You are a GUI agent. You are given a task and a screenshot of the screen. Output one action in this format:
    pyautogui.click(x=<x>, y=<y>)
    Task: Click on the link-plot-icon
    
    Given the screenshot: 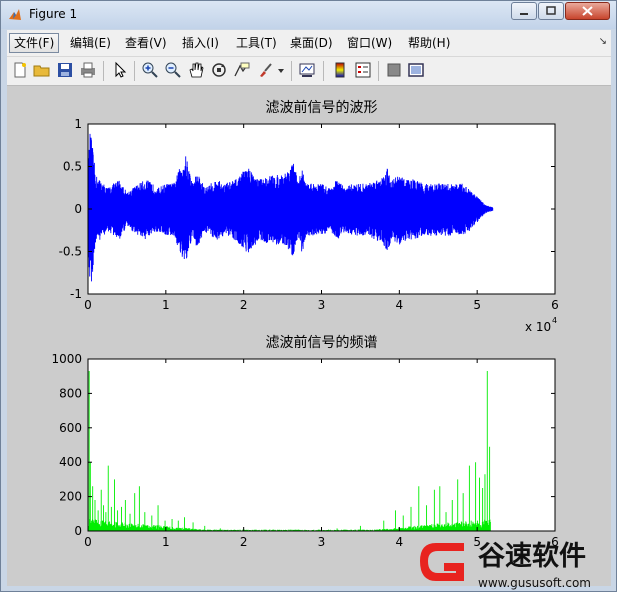 What is the action you would take?
    pyautogui.click(x=307, y=70)
    